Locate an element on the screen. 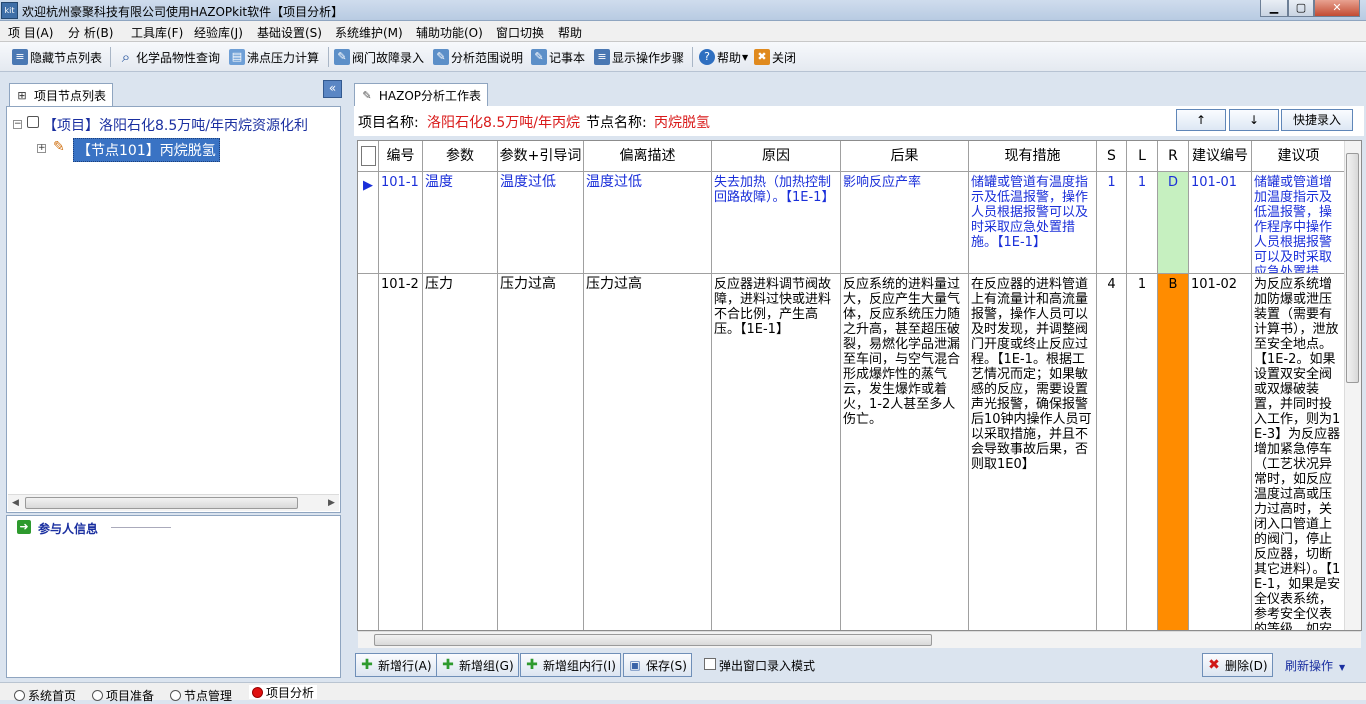 The height and width of the screenshot is (704, 1366). column-header: 现有措施 is located at coordinates (1033, 156).